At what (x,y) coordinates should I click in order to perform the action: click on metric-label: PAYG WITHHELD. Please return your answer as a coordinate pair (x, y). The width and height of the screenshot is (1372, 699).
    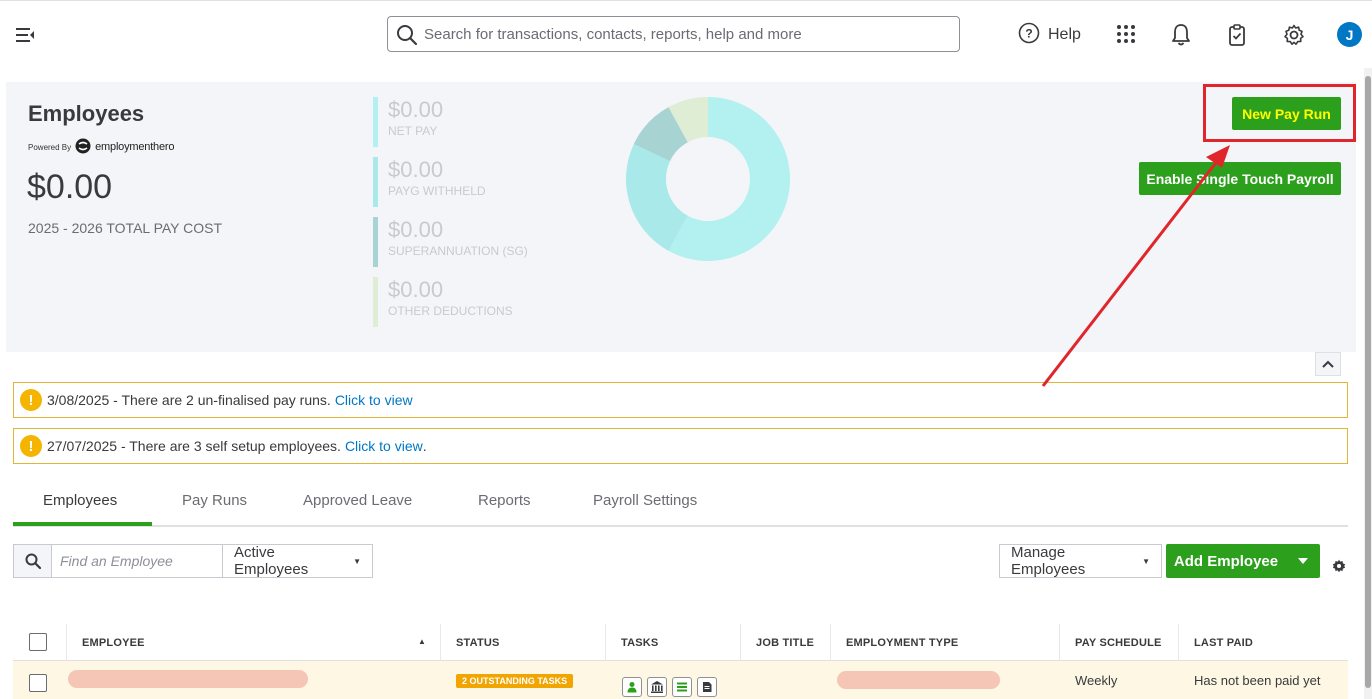
    Looking at the image, I should click on (437, 191).